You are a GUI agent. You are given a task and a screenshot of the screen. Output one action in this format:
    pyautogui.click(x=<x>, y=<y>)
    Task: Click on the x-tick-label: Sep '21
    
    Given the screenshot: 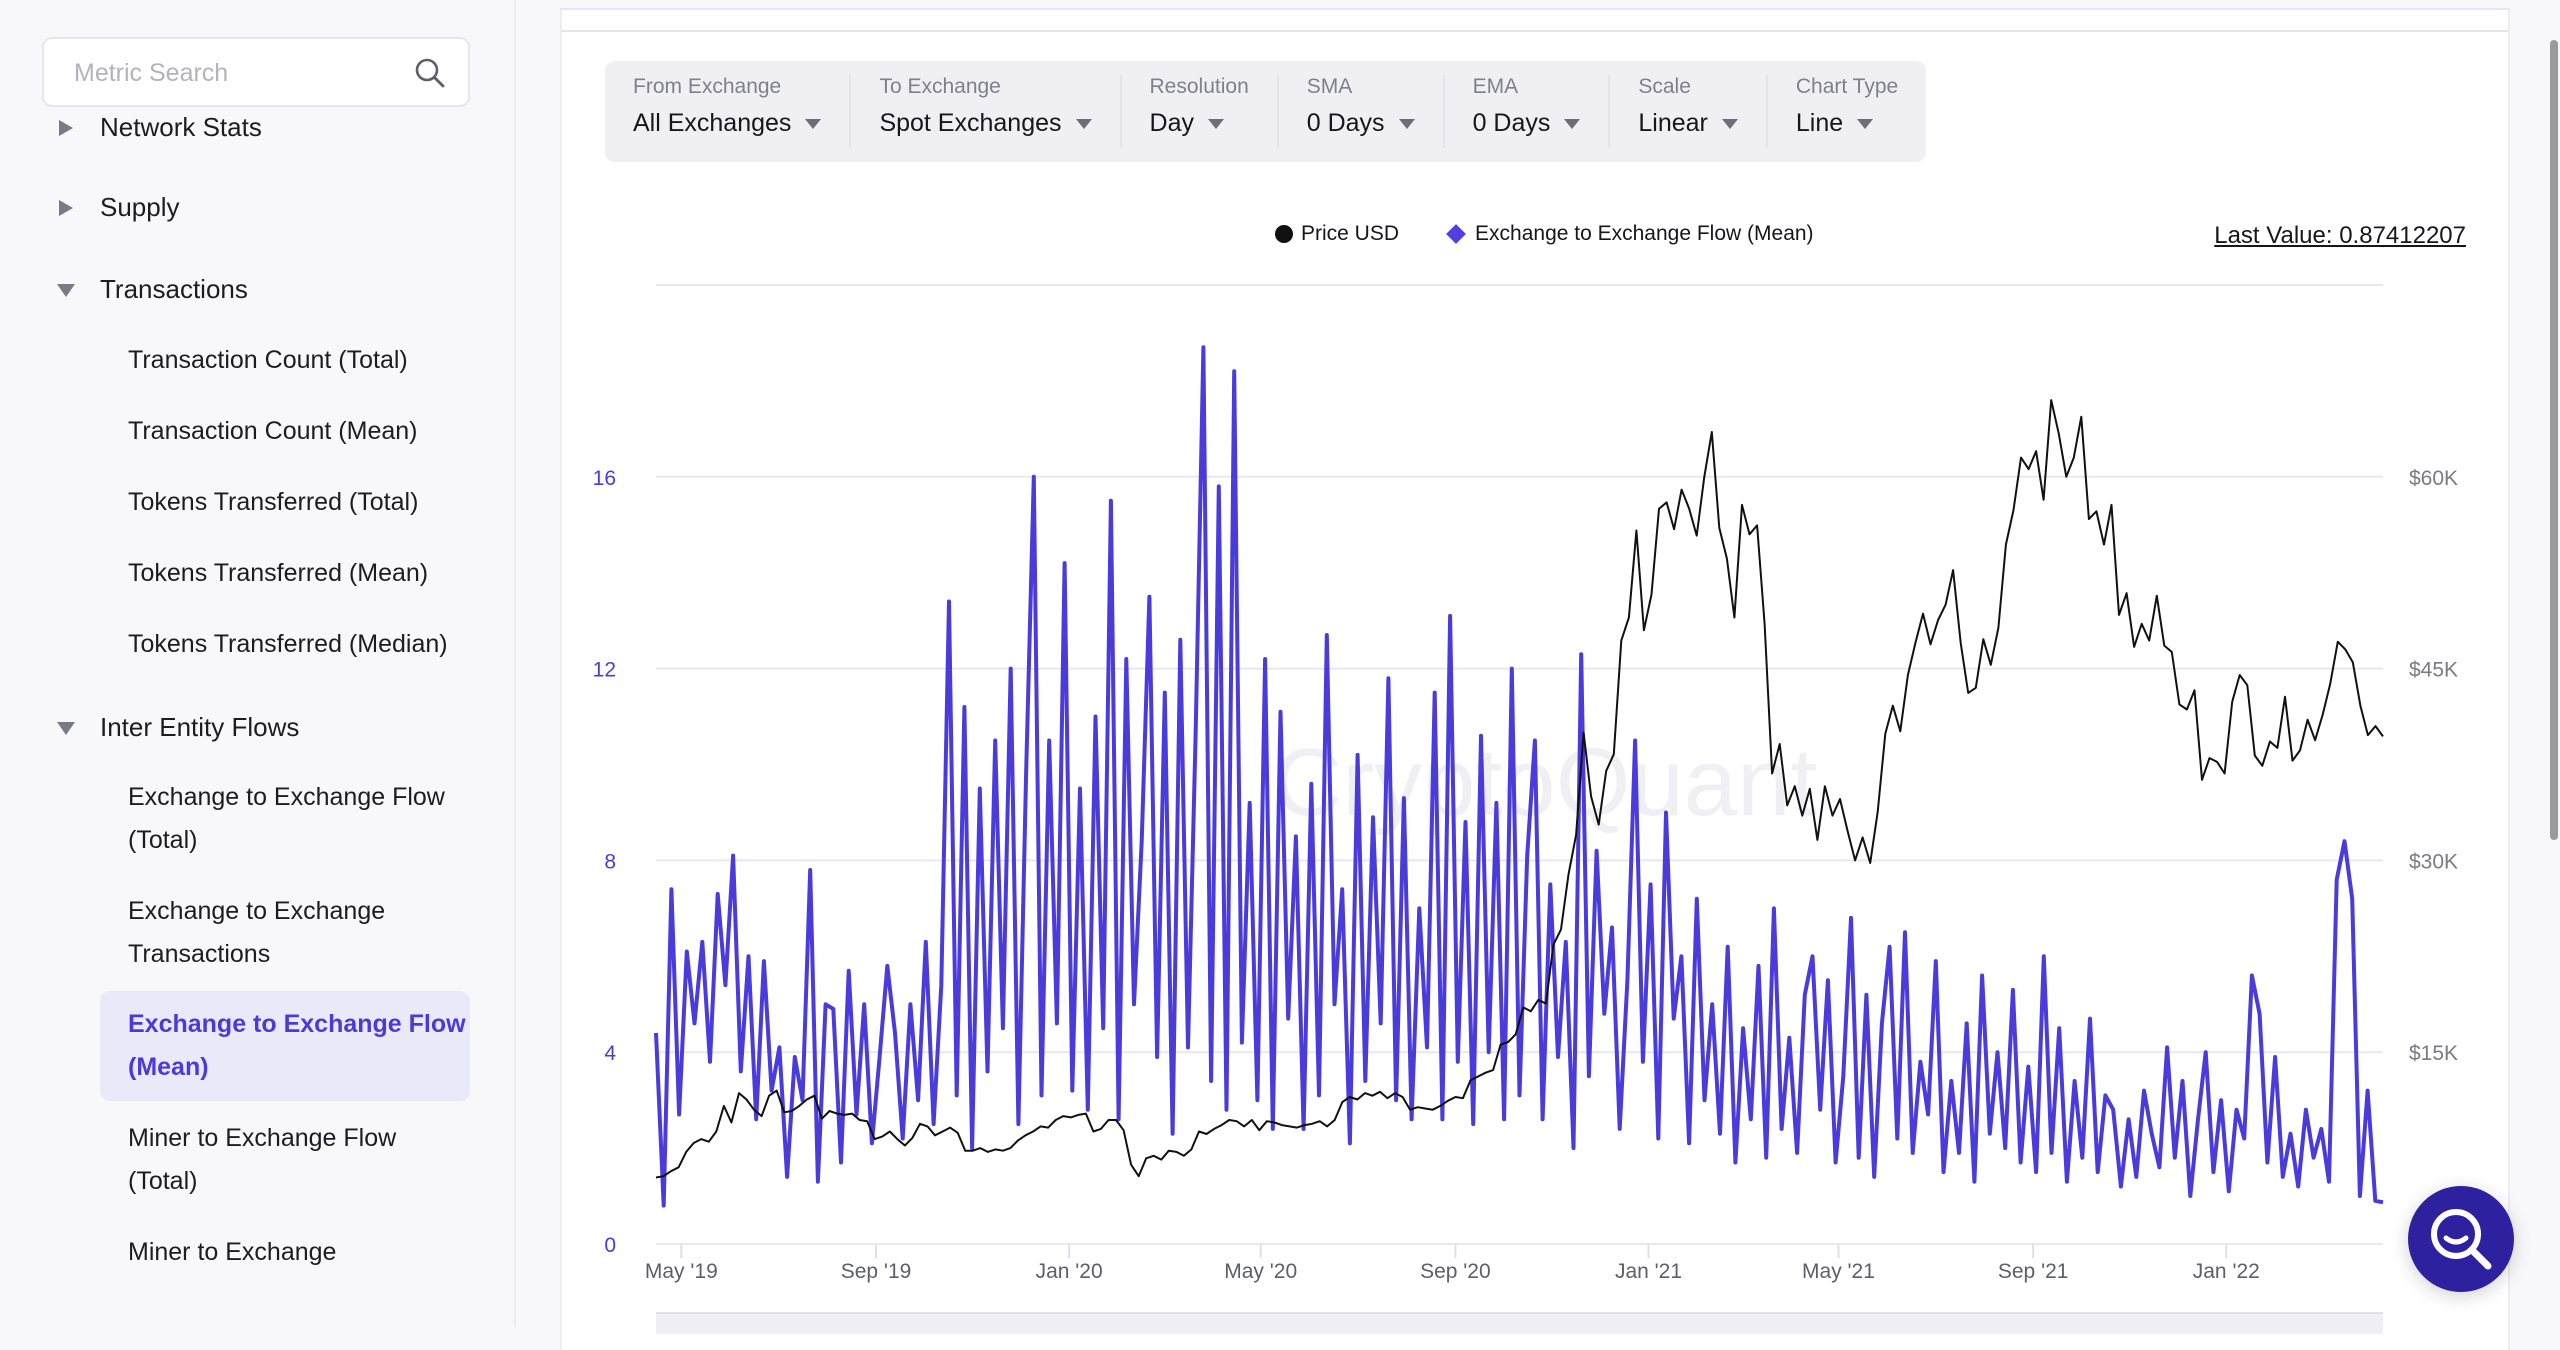 What is the action you would take?
    pyautogui.click(x=2033, y=1271)
    